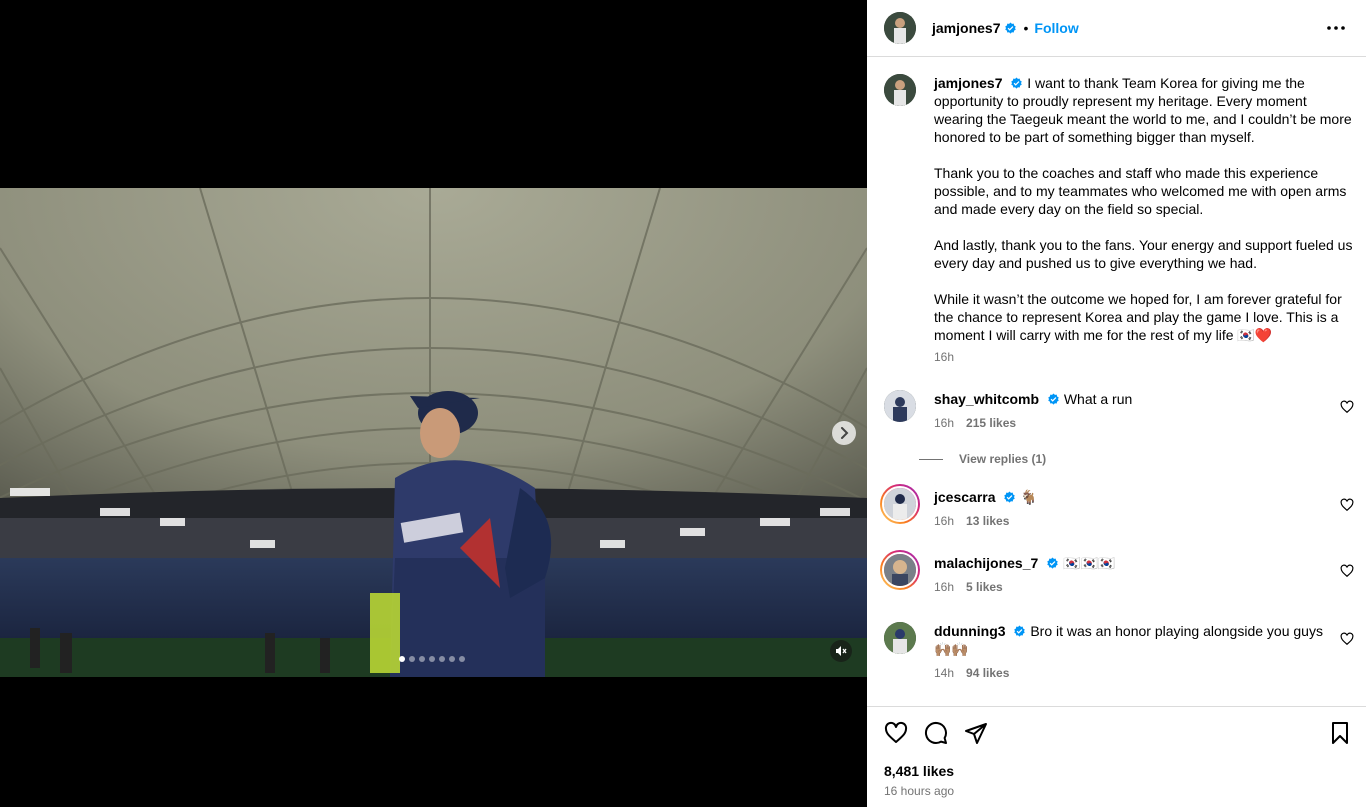 This screenshot has height=807, width=1366. I want to click on comment-text: What a run, so click(1098, 399).